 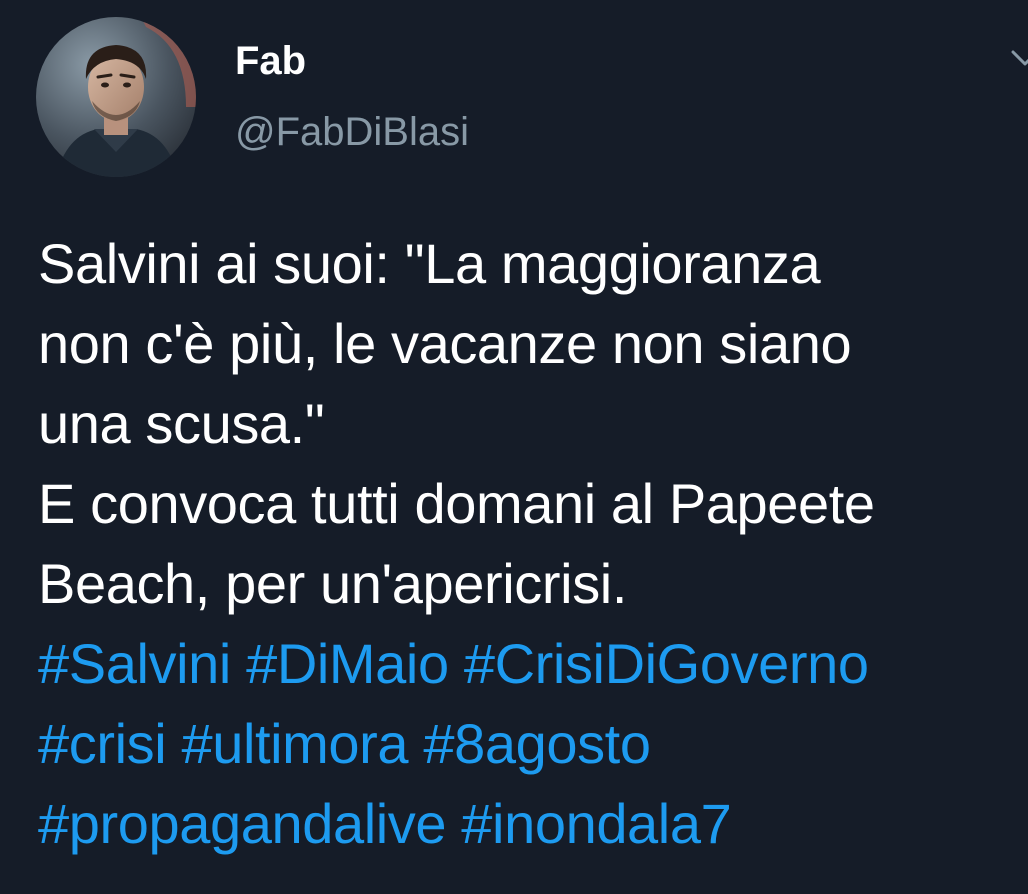 What do you see at coordinates (242, 823) in the screenshot?
I see `hashtag-link: #propagandalive` at bounding box center [242, 823].